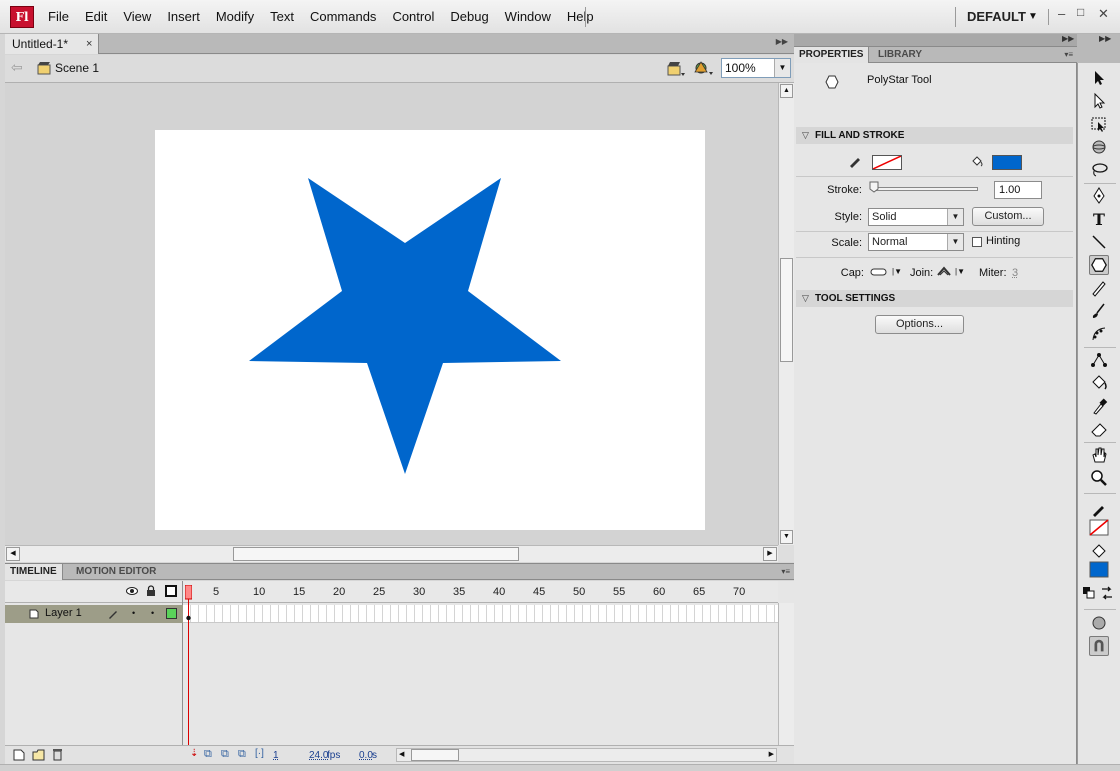 The image size is (1120, 771). Describe the element at coordinates (1099, 265) in the screenshot. I see `polystar-tool-icon` at that location.